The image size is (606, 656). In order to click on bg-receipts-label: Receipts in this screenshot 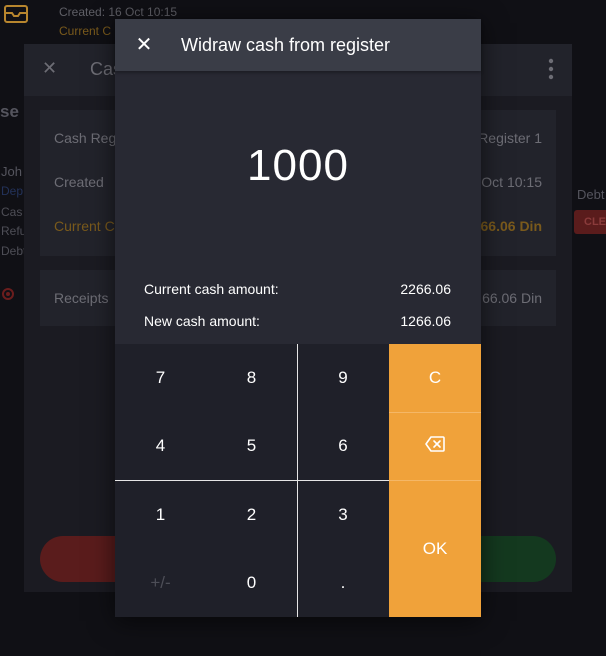, I will do `click(81, 298)`.